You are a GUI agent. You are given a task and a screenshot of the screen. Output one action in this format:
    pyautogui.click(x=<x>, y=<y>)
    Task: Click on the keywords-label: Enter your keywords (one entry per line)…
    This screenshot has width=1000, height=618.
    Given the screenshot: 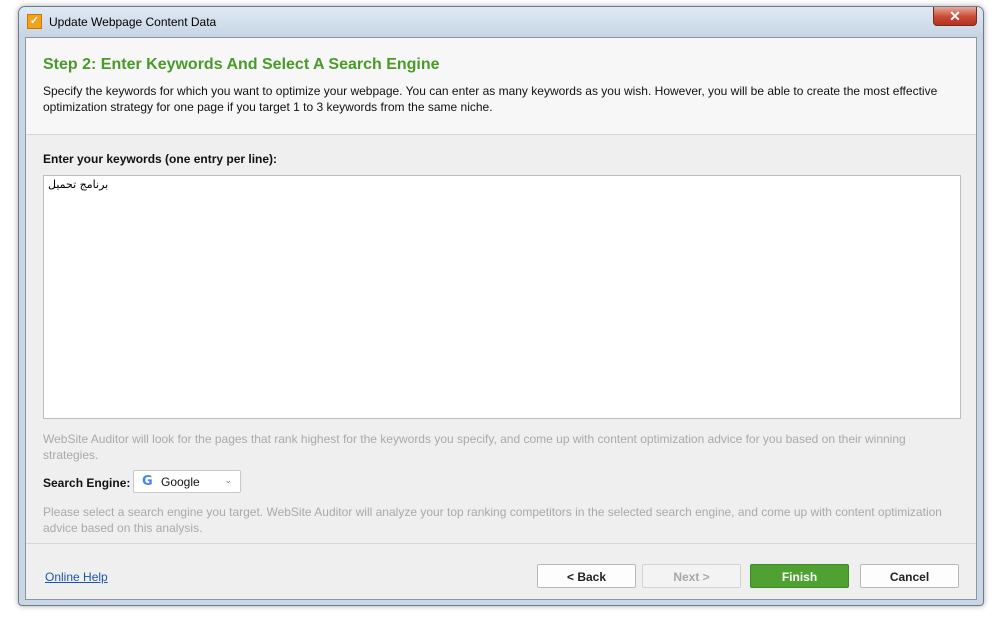 What is the action you would take?
    pyautogui.click(x=160, y=159)
    